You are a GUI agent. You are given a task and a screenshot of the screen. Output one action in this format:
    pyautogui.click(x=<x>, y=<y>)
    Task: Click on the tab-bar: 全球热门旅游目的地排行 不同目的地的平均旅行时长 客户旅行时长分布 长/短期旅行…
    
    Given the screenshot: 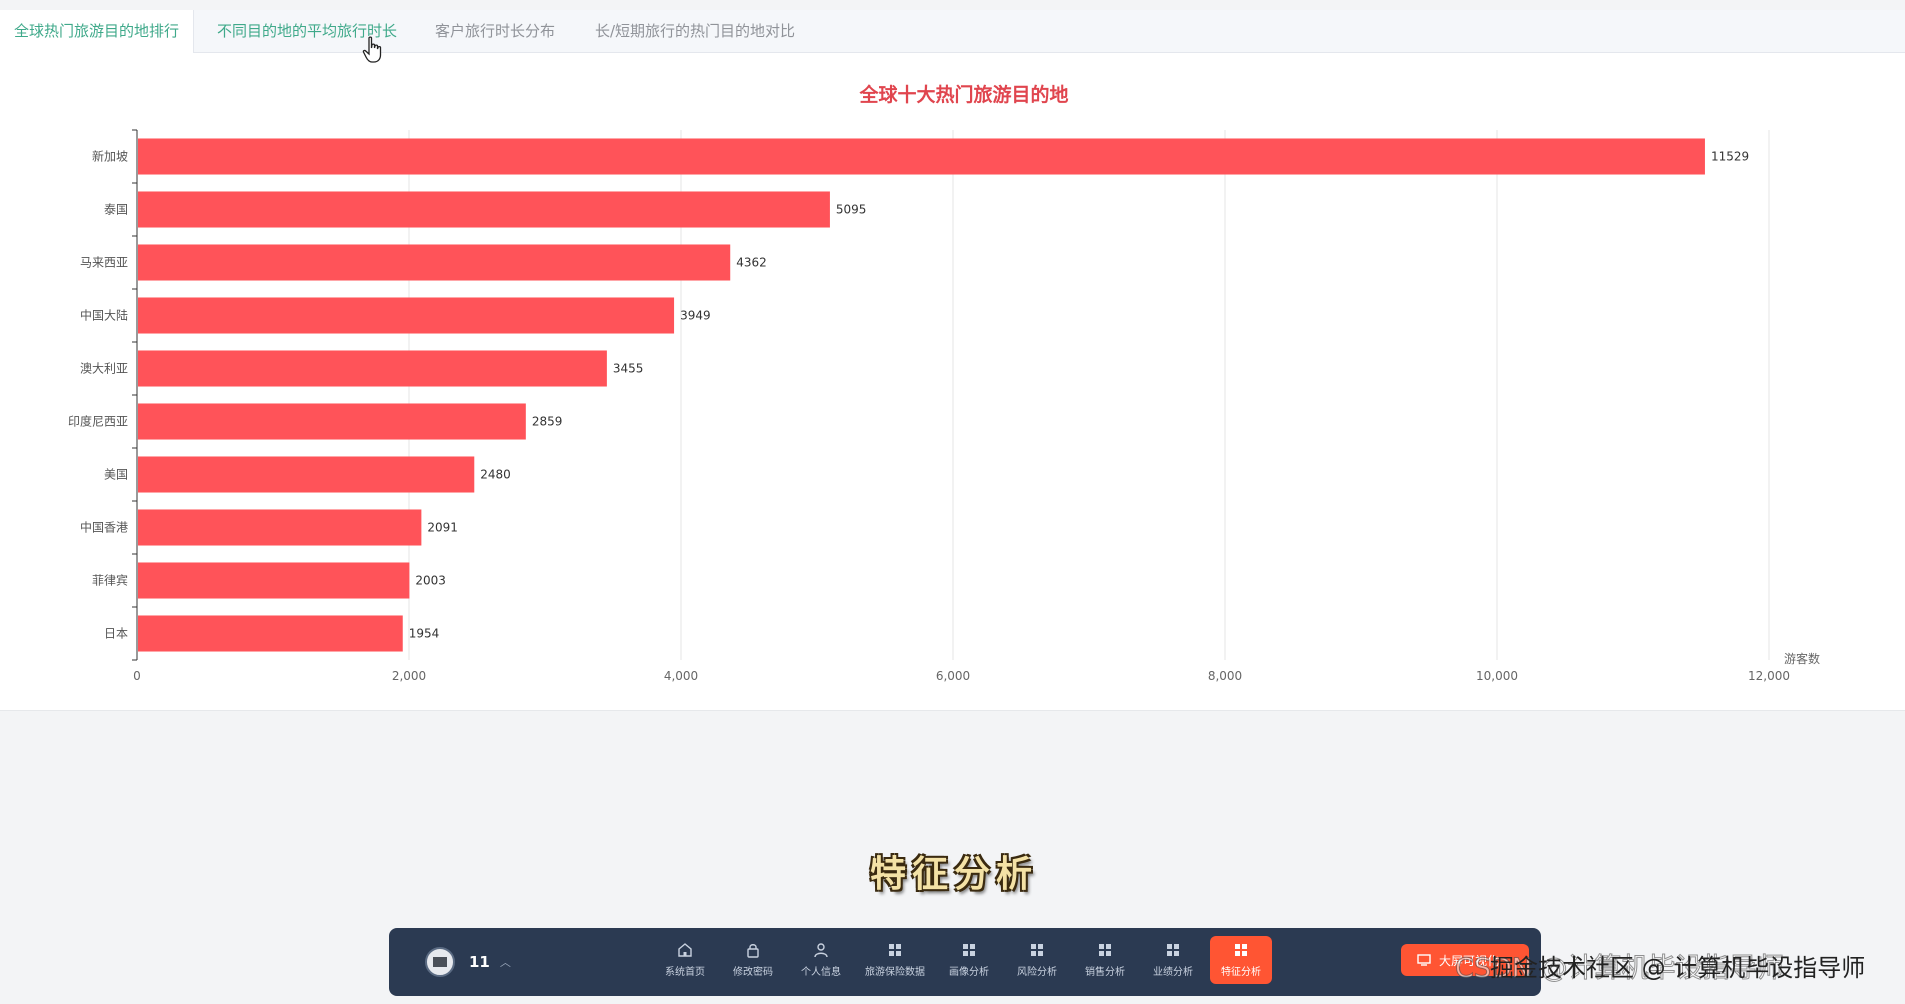 What is the action you would take?
    pyautogui.click(x=952, y=31)
    